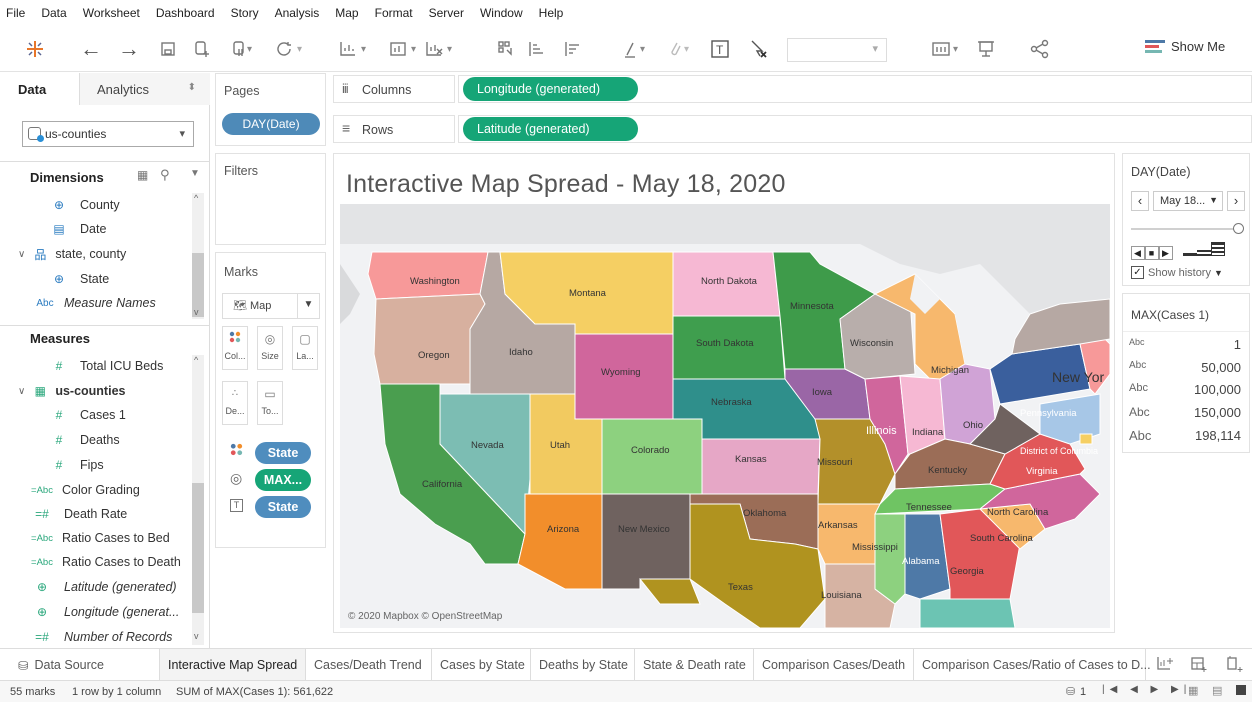 This screenshot has height=702, width=1252. Describe the element at coordinates (1188, 412) in the screenshot. I see `legend-item: Abc 150,000` at that location.